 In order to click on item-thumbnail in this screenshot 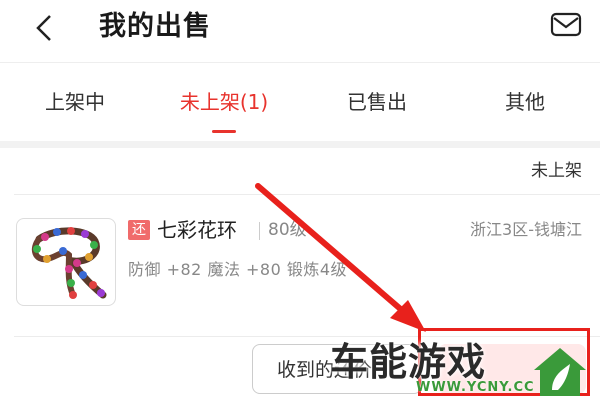, I will do `click(66, 262)`.